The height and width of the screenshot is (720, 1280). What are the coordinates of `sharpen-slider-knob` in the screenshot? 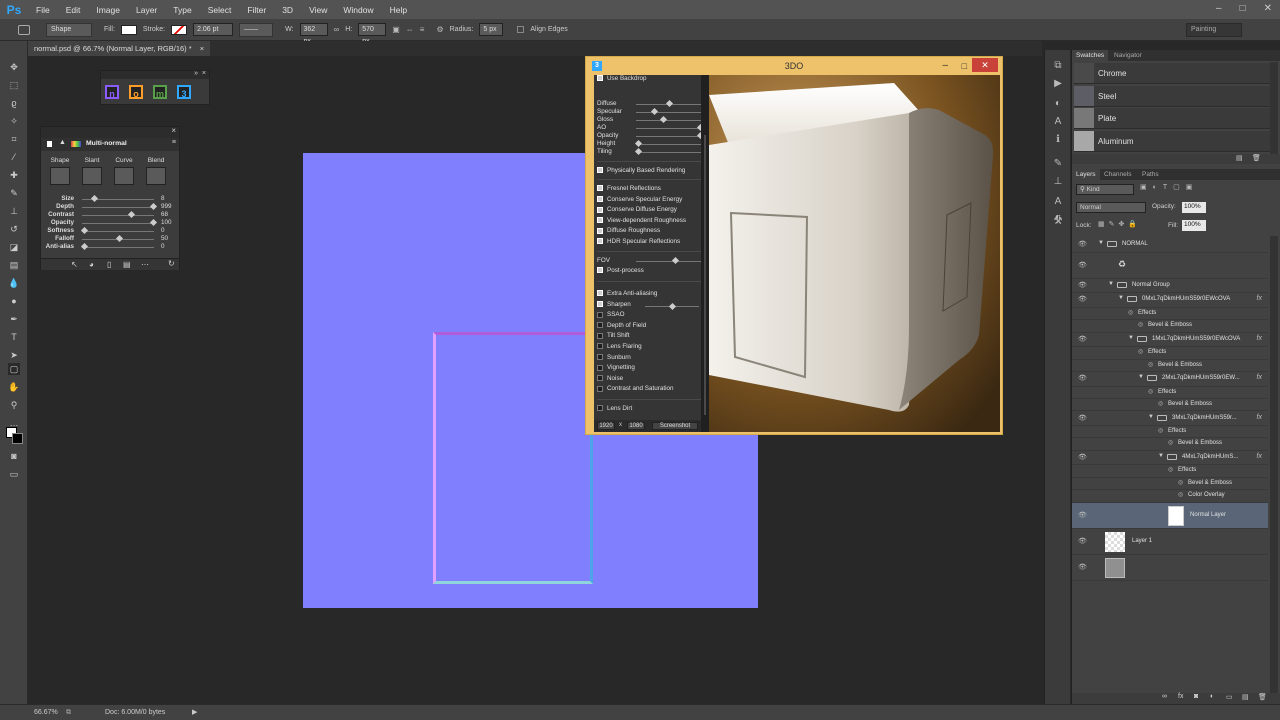 It's located at (672, 306).